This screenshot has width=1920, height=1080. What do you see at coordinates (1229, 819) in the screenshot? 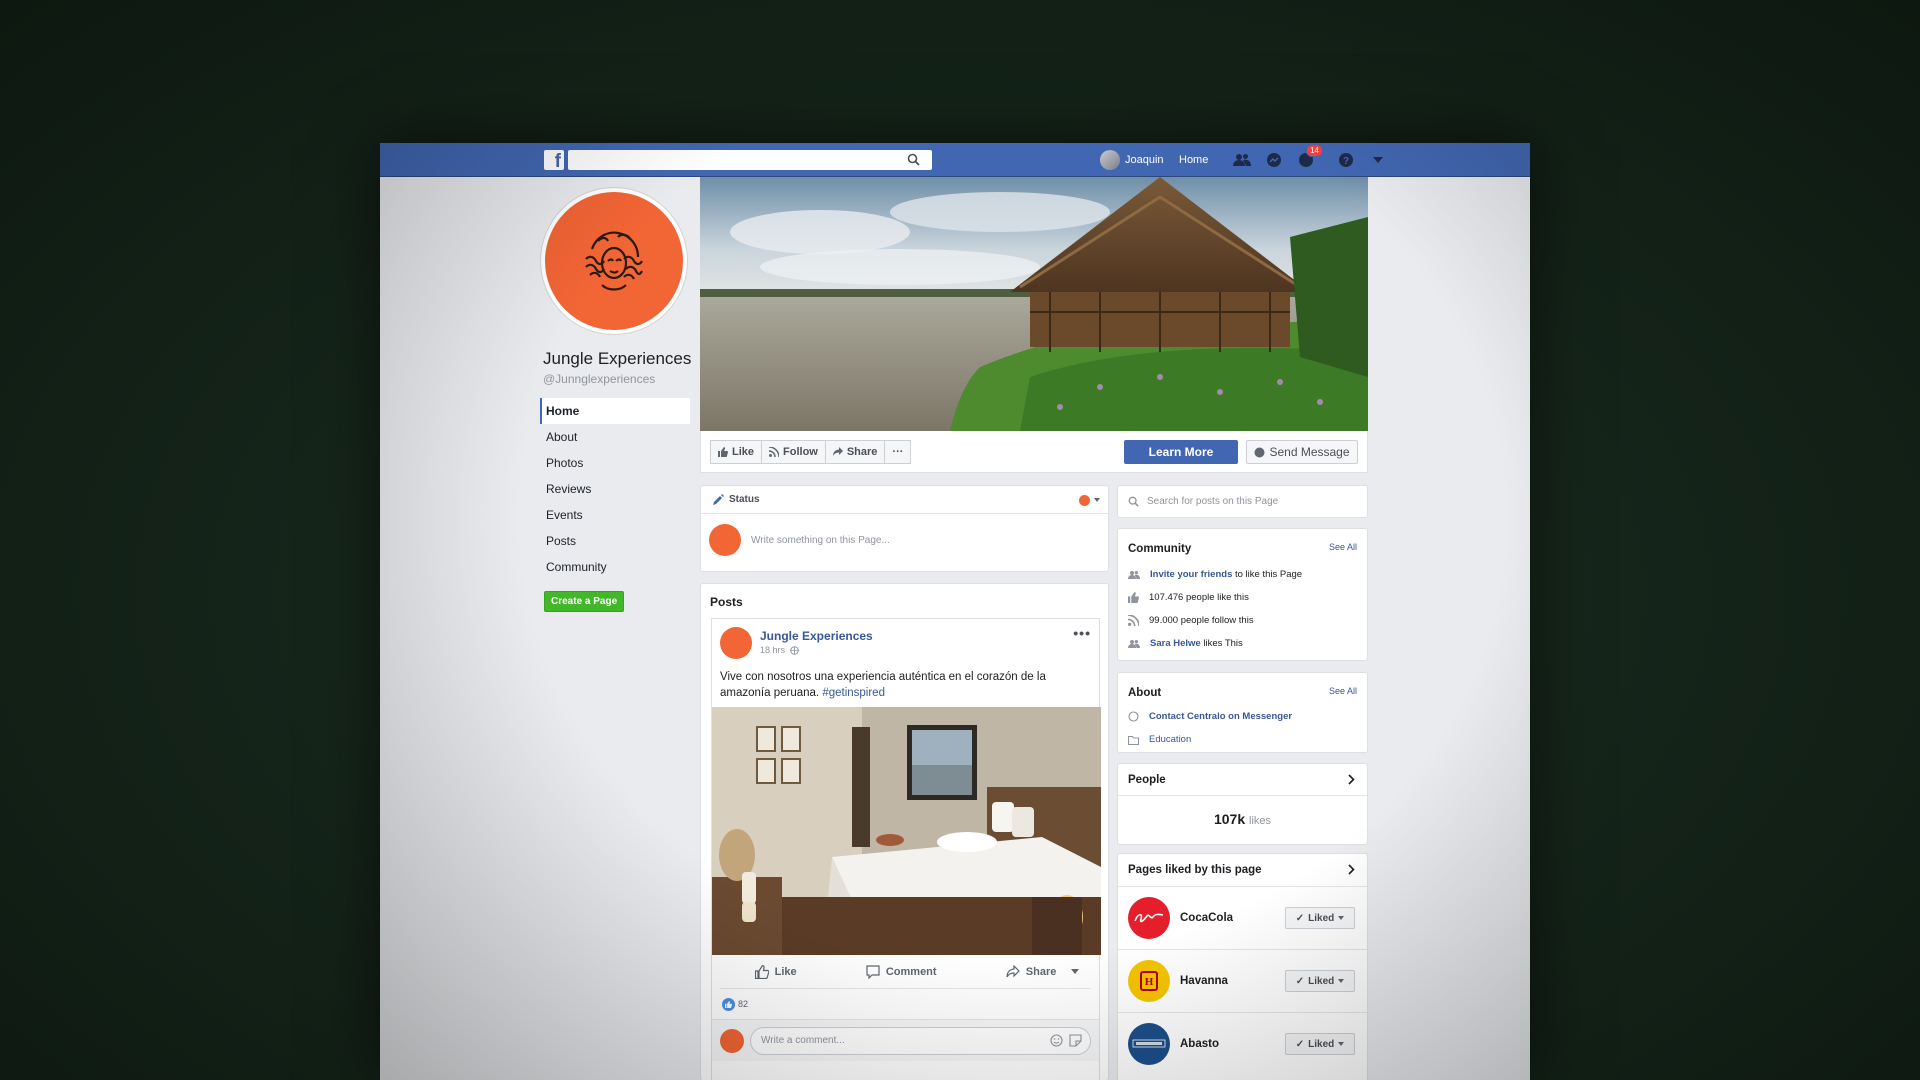
I see `people-likes-count: 107k` at bounding box center [1229, 819].